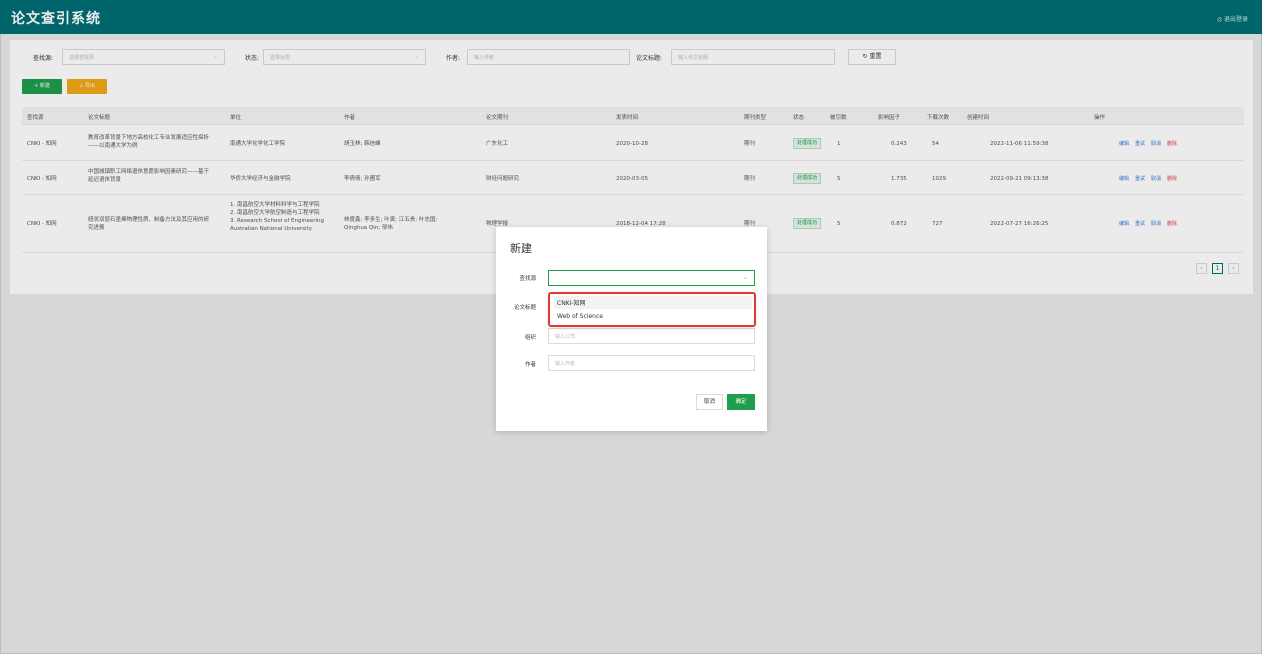 This screenshot has width=1262, height=654. What do you see at coordinates (745, 277) in the screenshot?
I see `chevron-down-icon: ⌄` at bounding box center [745, 277].